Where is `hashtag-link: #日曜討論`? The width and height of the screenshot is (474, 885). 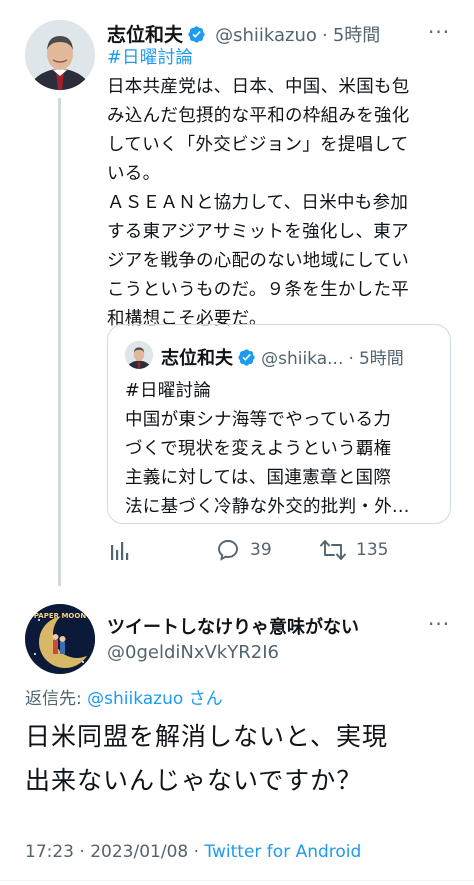 hashtag-link: #日曜討論 is located at coordinates (277, 58).